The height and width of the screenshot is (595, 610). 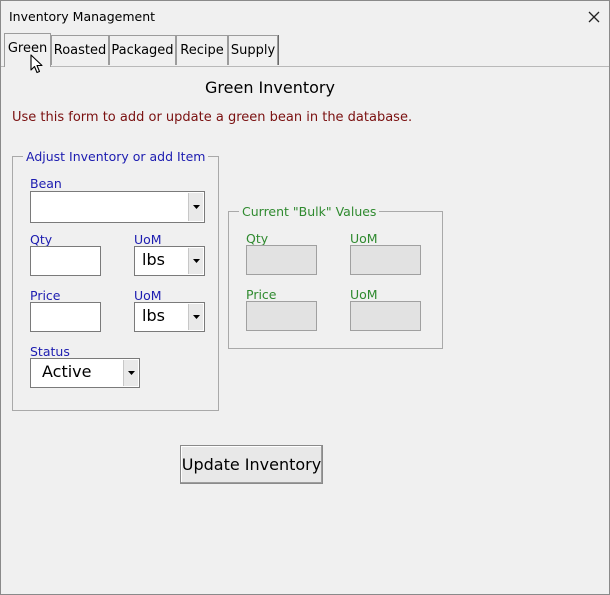 What do you see at coordinates (270, 87) in the screenshot?
I see `page-title: Green Inventory` at bounding box center [270, 87].